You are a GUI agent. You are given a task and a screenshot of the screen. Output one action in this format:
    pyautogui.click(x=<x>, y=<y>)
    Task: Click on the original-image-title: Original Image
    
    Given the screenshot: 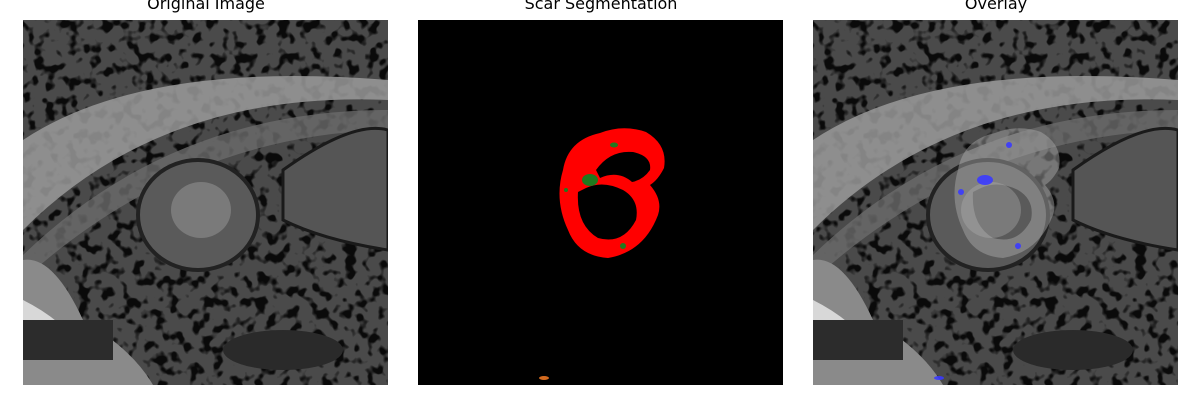 What is the action you would take?
    pyautogui.click(x=206, y=6)
    